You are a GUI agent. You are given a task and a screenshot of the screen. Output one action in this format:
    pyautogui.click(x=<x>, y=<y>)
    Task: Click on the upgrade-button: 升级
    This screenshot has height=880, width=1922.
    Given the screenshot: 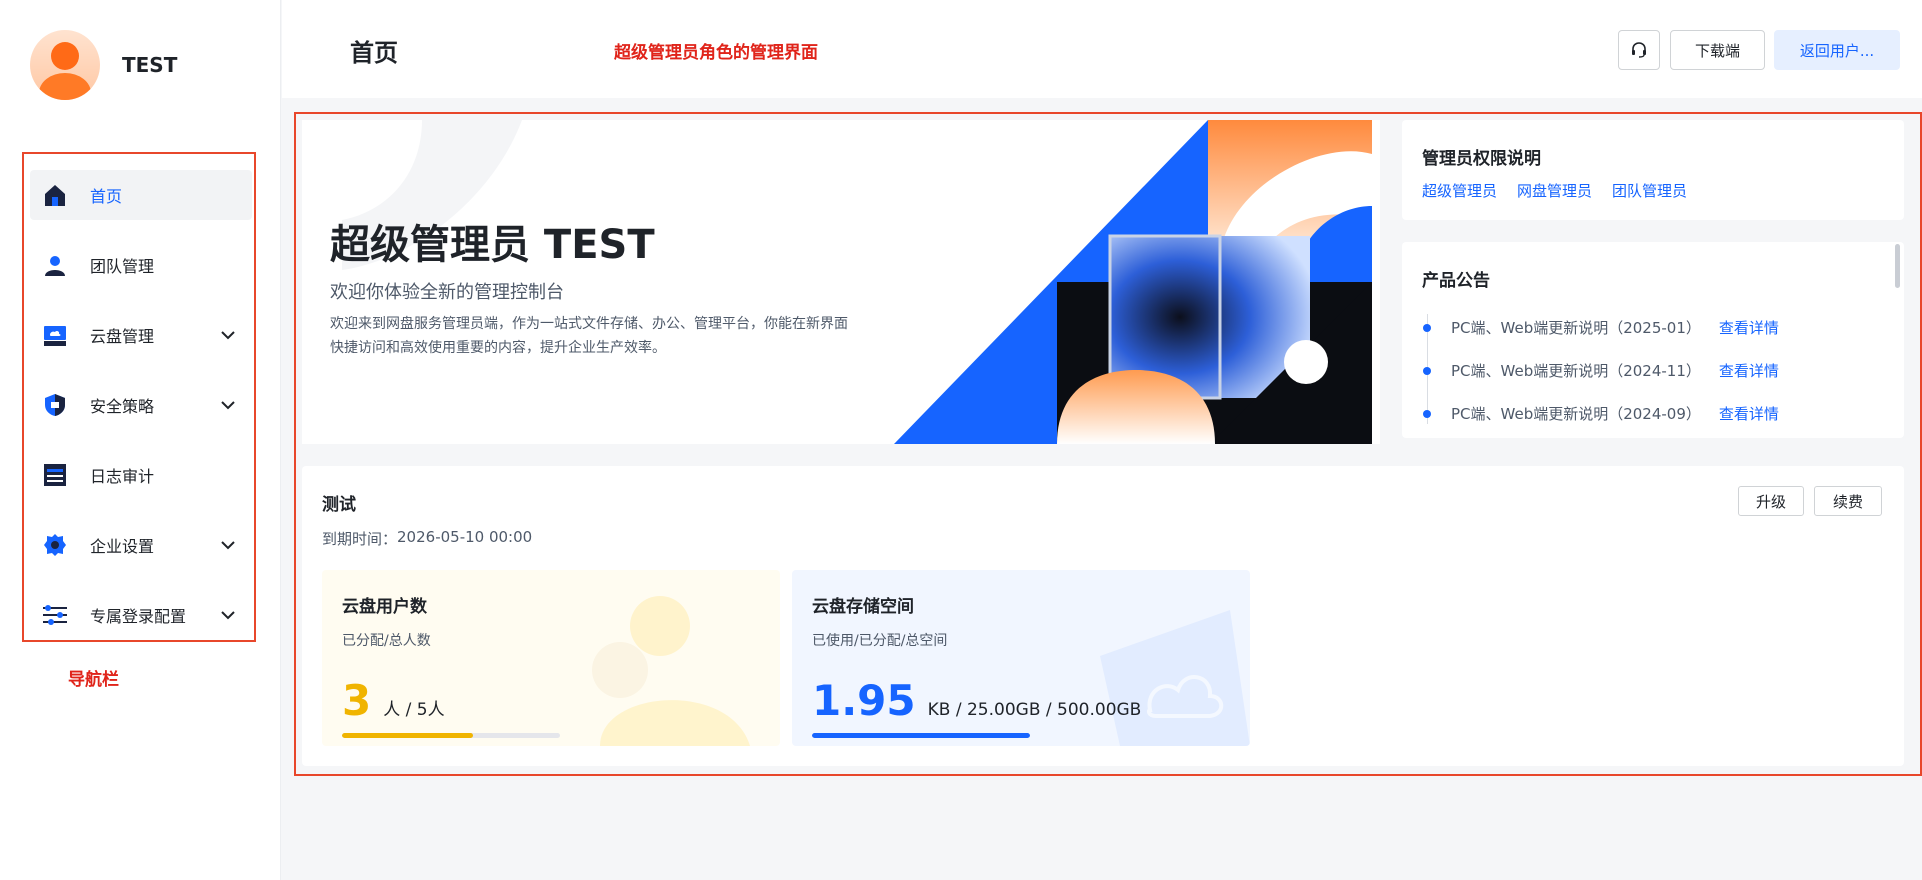 What is the action you would take?
    pyautogui.click(x=1771, y=501)
    